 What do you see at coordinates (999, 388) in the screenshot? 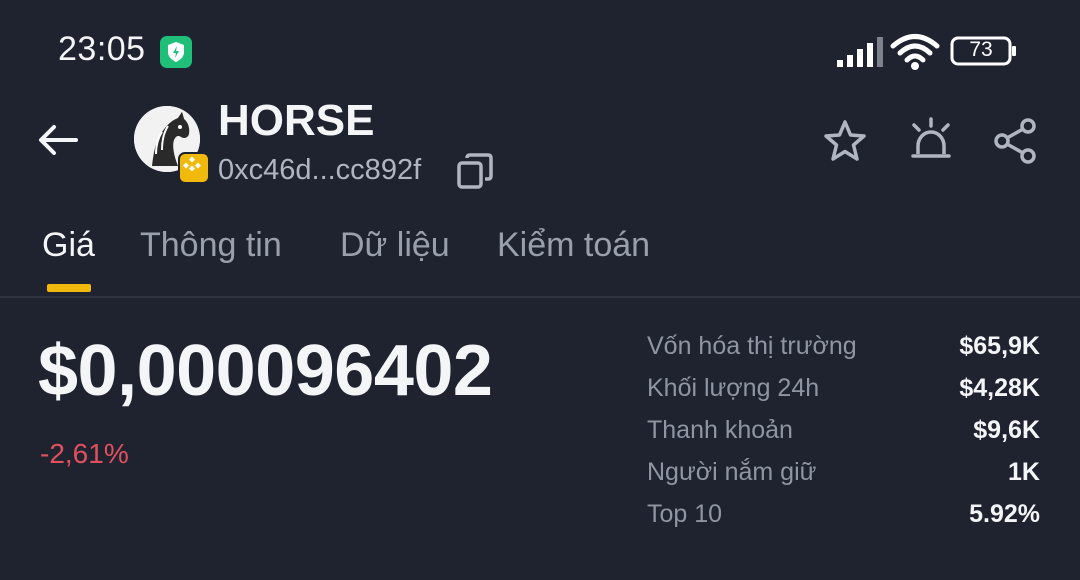
I see `stat-value: $4,28K` at bounding box center [999, 388].